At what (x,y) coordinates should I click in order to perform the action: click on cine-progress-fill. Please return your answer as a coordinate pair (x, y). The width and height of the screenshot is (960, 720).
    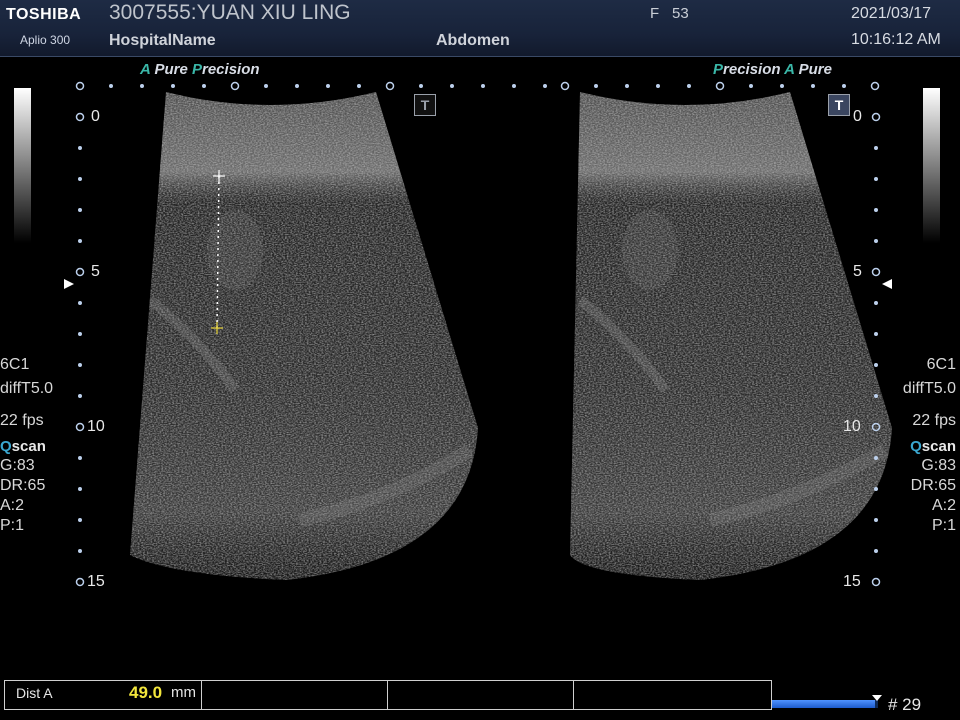
    Looking at the image, I should click on (823, 704).